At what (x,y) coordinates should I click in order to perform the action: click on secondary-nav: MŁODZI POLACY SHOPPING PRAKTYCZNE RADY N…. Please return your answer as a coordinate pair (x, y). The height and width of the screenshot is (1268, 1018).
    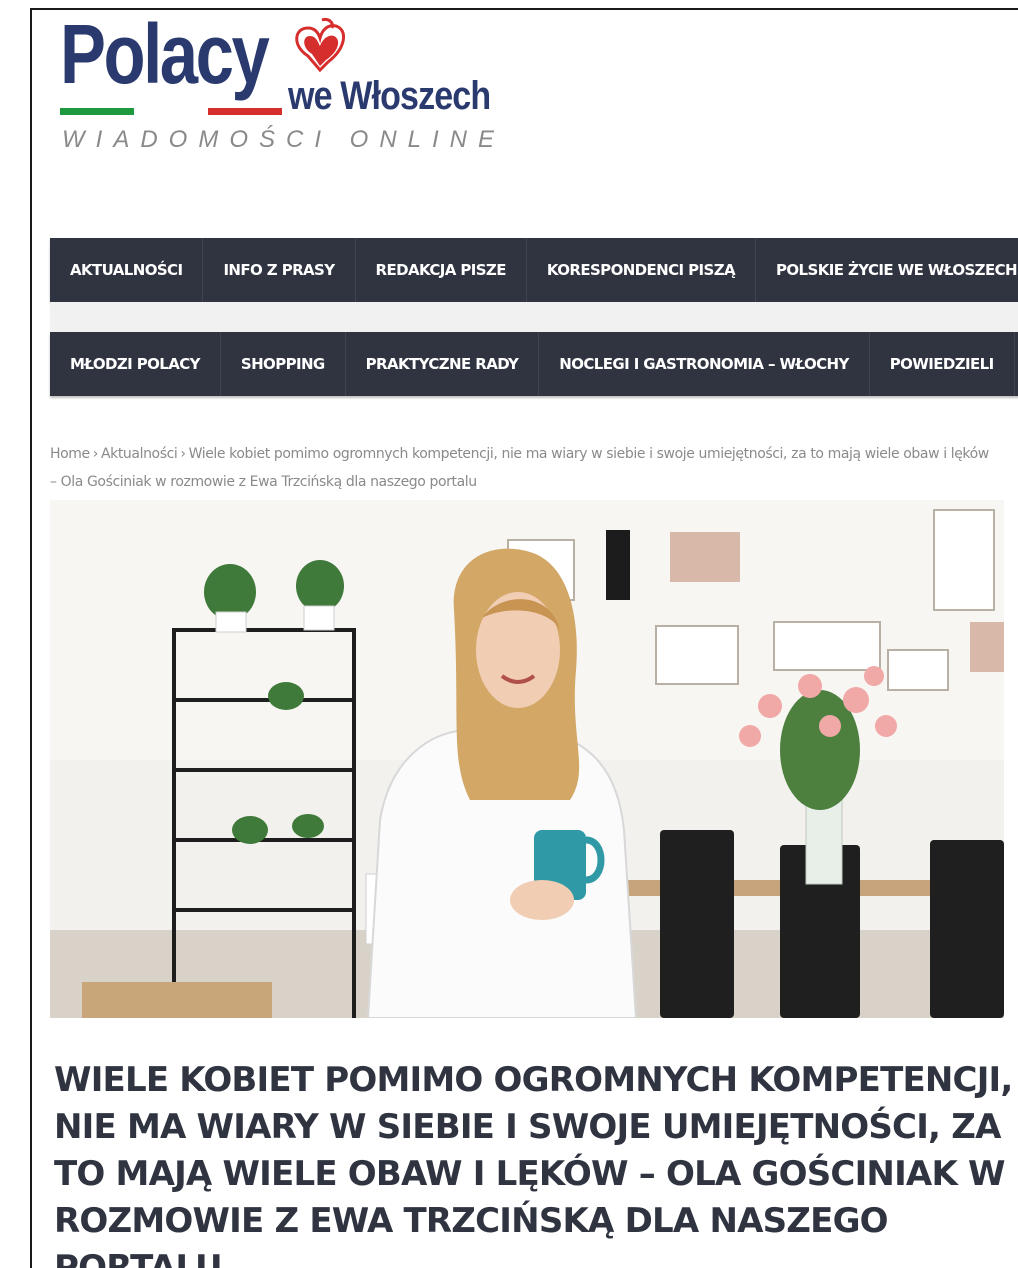
    Looking at the image, I should click on (534, 364).